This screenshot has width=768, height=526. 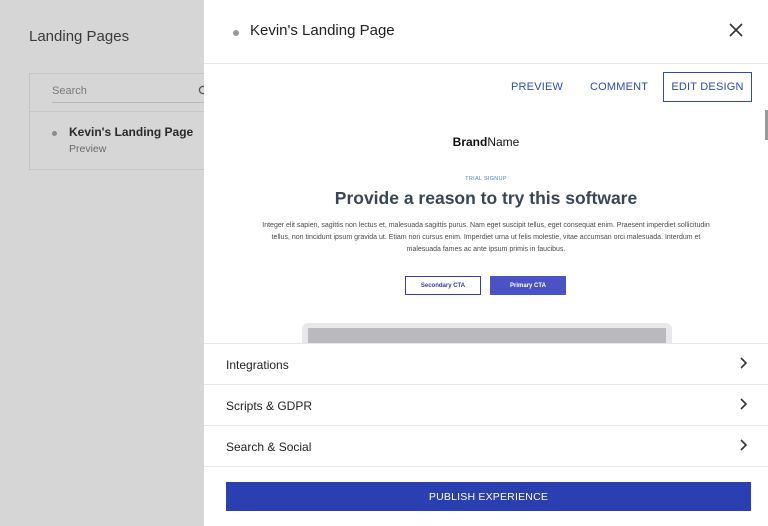 I want to click on preview-headline: Provide a reason to try this software, so click(x=486, y=198).